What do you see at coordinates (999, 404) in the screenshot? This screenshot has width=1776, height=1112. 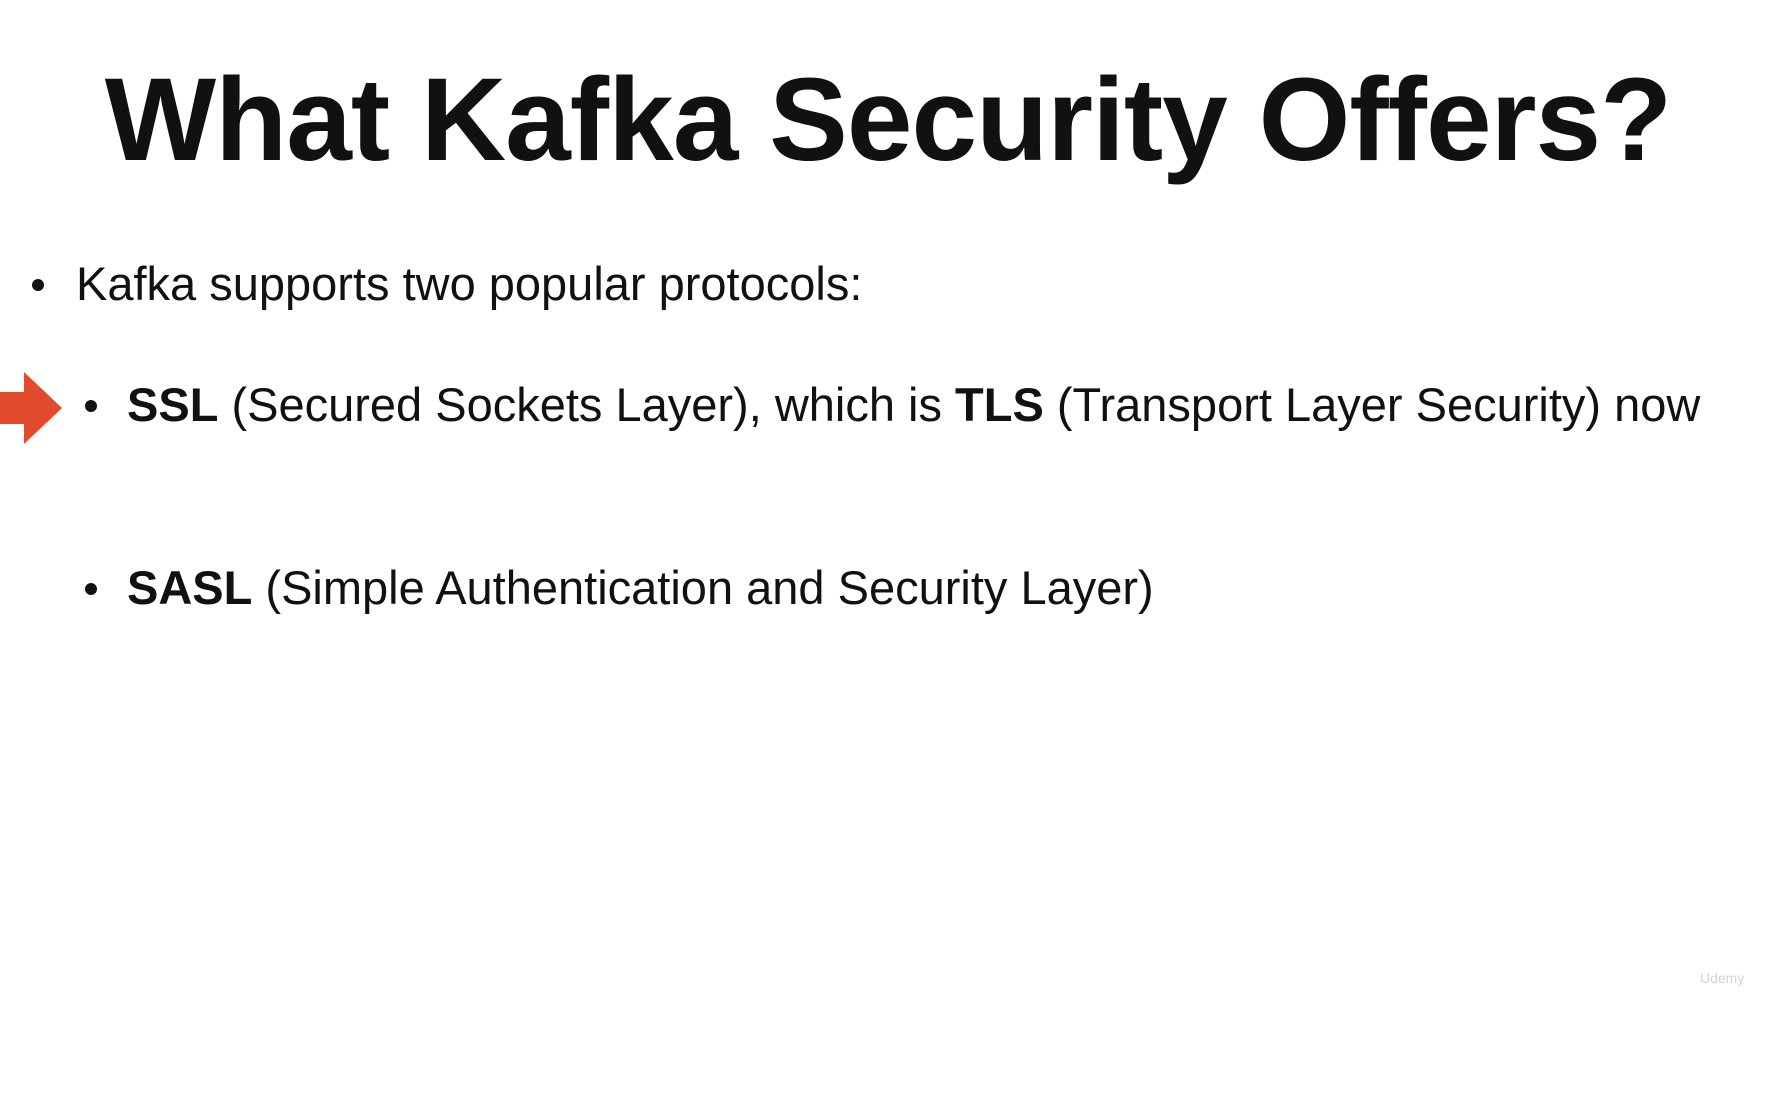 I see `term-tls: TLS` at bounding box center [999, 404].